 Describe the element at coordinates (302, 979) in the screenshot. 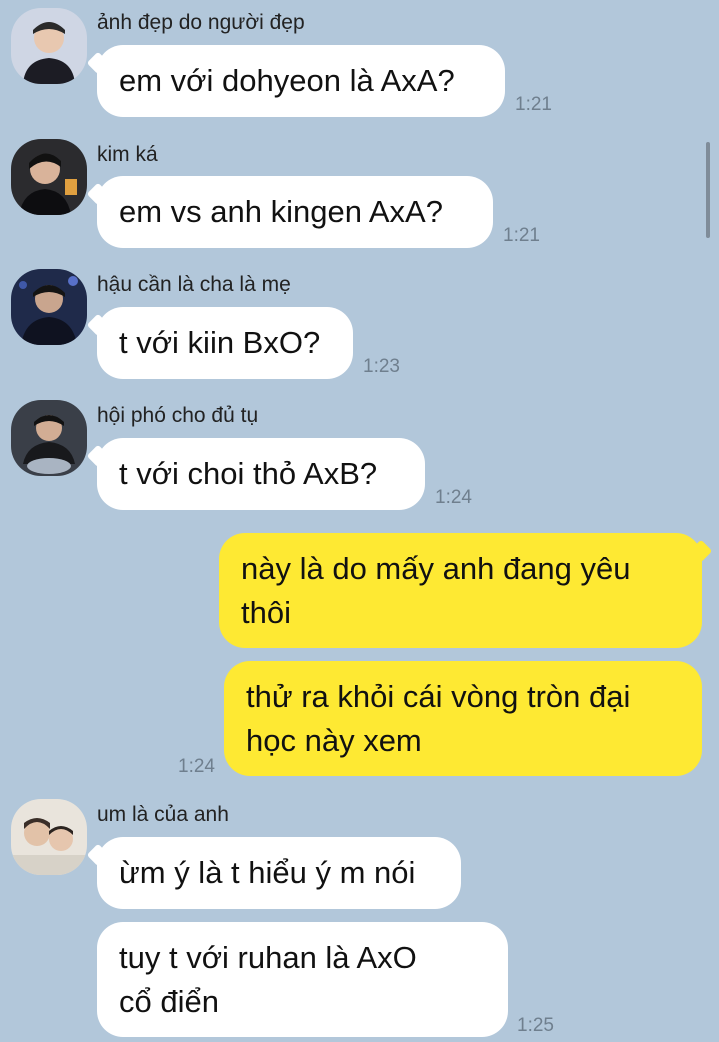

I see `message-bubble: tuy t với ruhan là AxO cổ điển` at that location.